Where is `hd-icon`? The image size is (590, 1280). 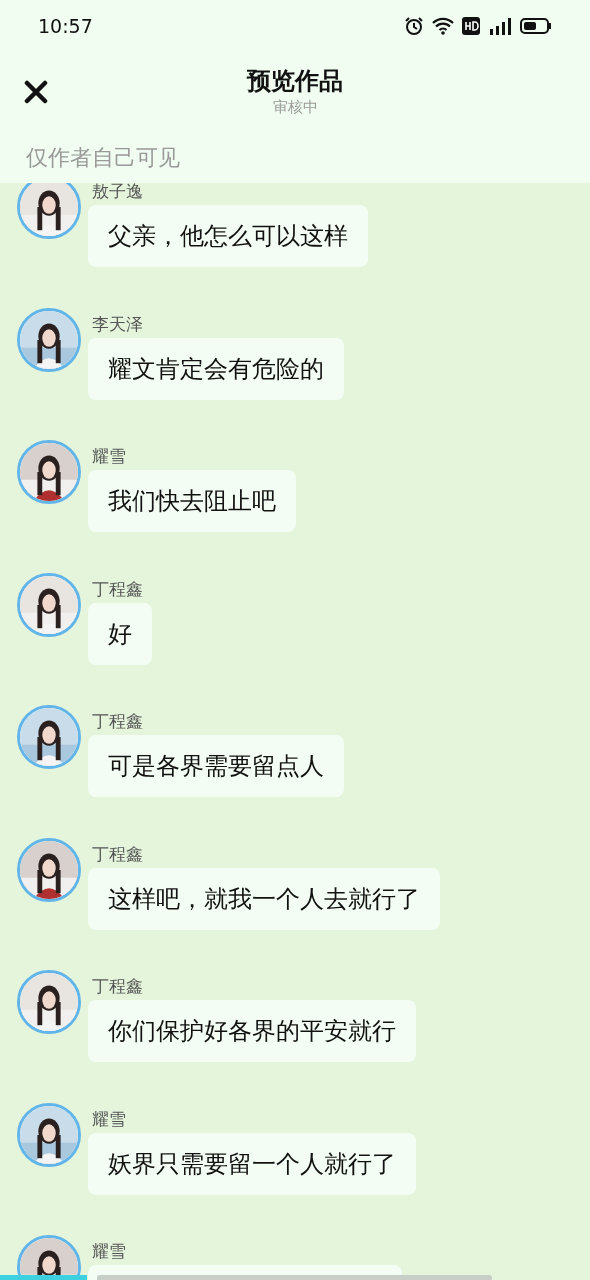
hd-icon is located at coordinates (471, 26).